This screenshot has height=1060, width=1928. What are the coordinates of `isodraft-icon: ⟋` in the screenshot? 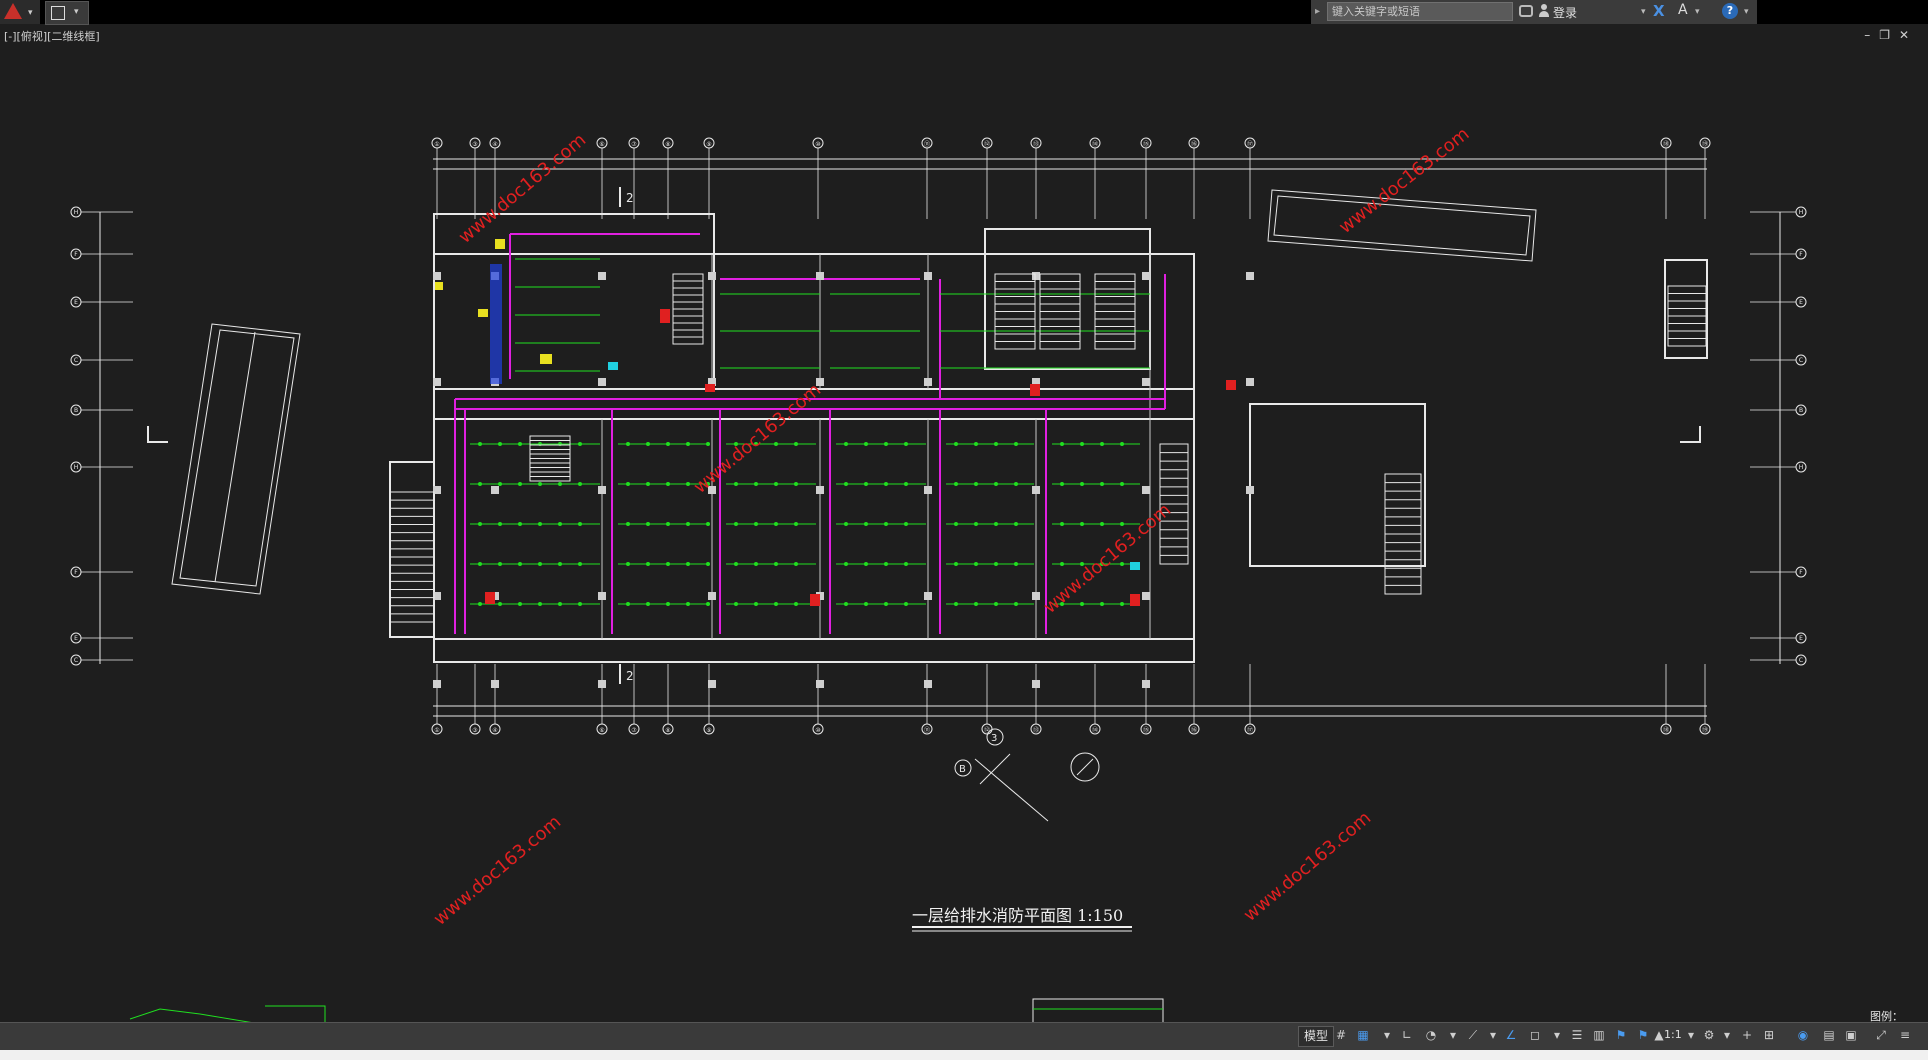 It's located at (1473, 1035).